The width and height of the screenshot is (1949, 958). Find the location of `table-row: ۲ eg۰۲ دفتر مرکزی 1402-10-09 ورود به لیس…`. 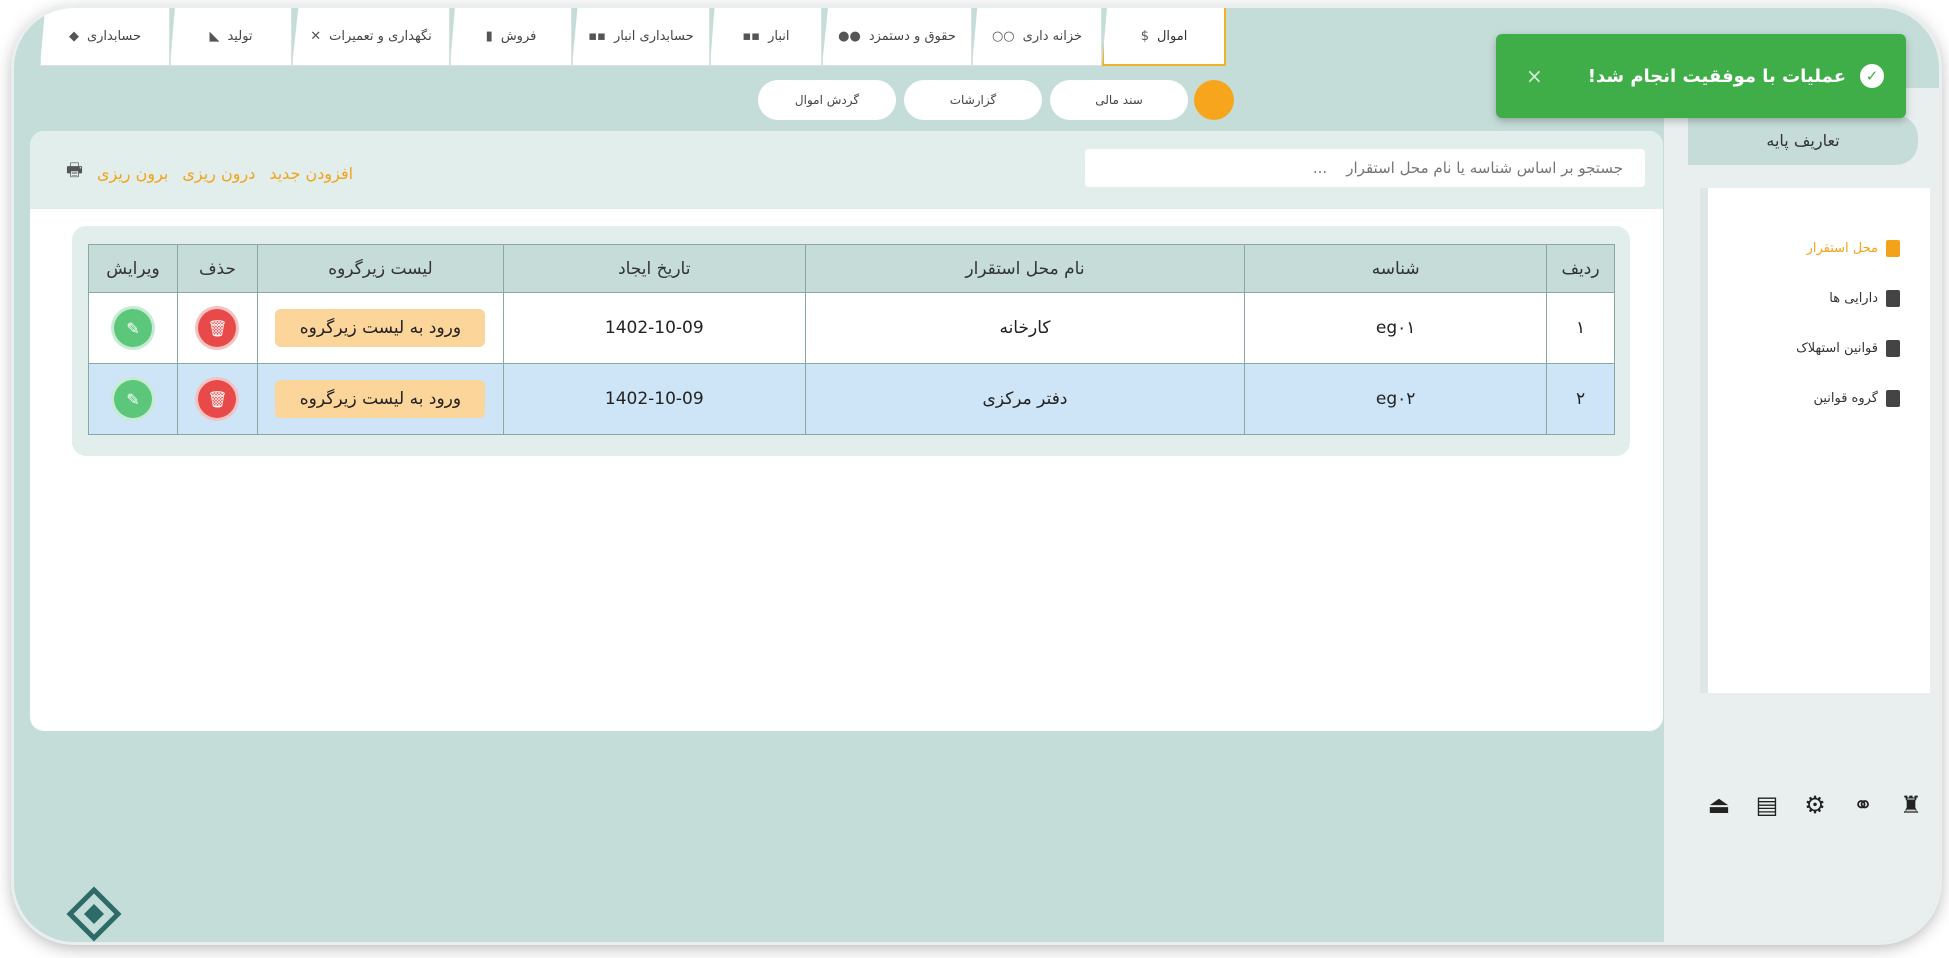

table-row: ۲ eg۰۲ دفتر مرکزی 1402-10-09 ورود به لیس… is located at coordinates (851, 399).